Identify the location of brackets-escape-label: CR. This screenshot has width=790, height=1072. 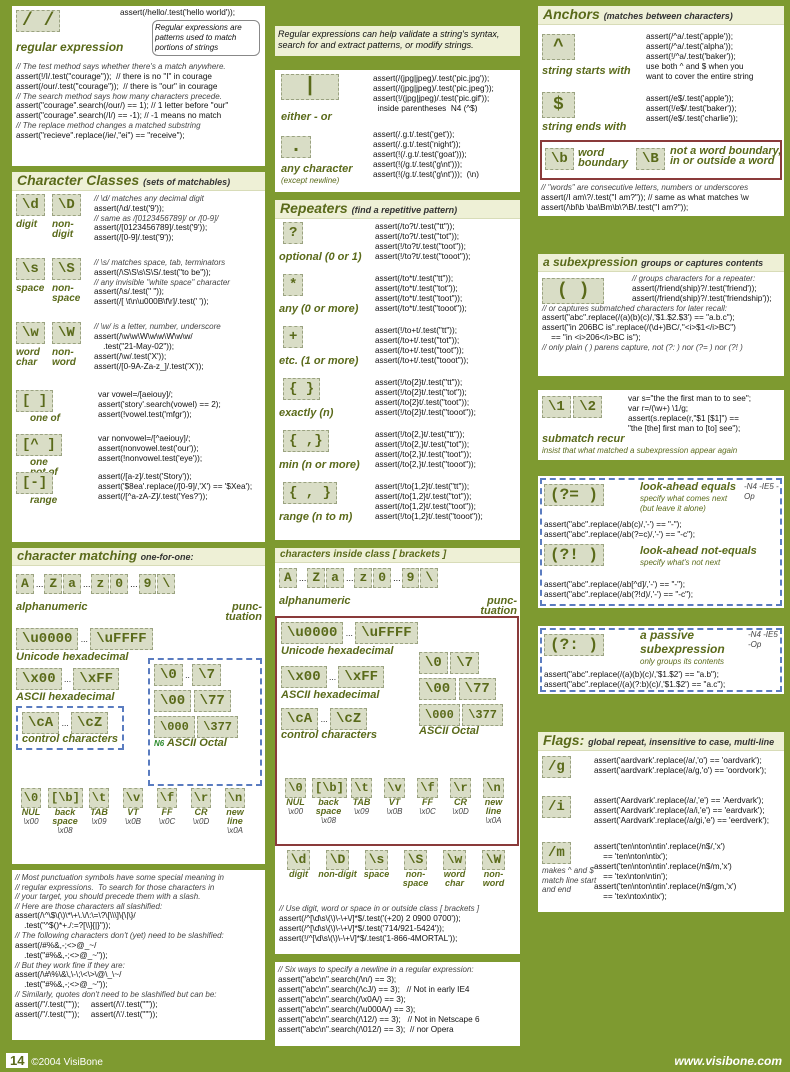
(460, 802).